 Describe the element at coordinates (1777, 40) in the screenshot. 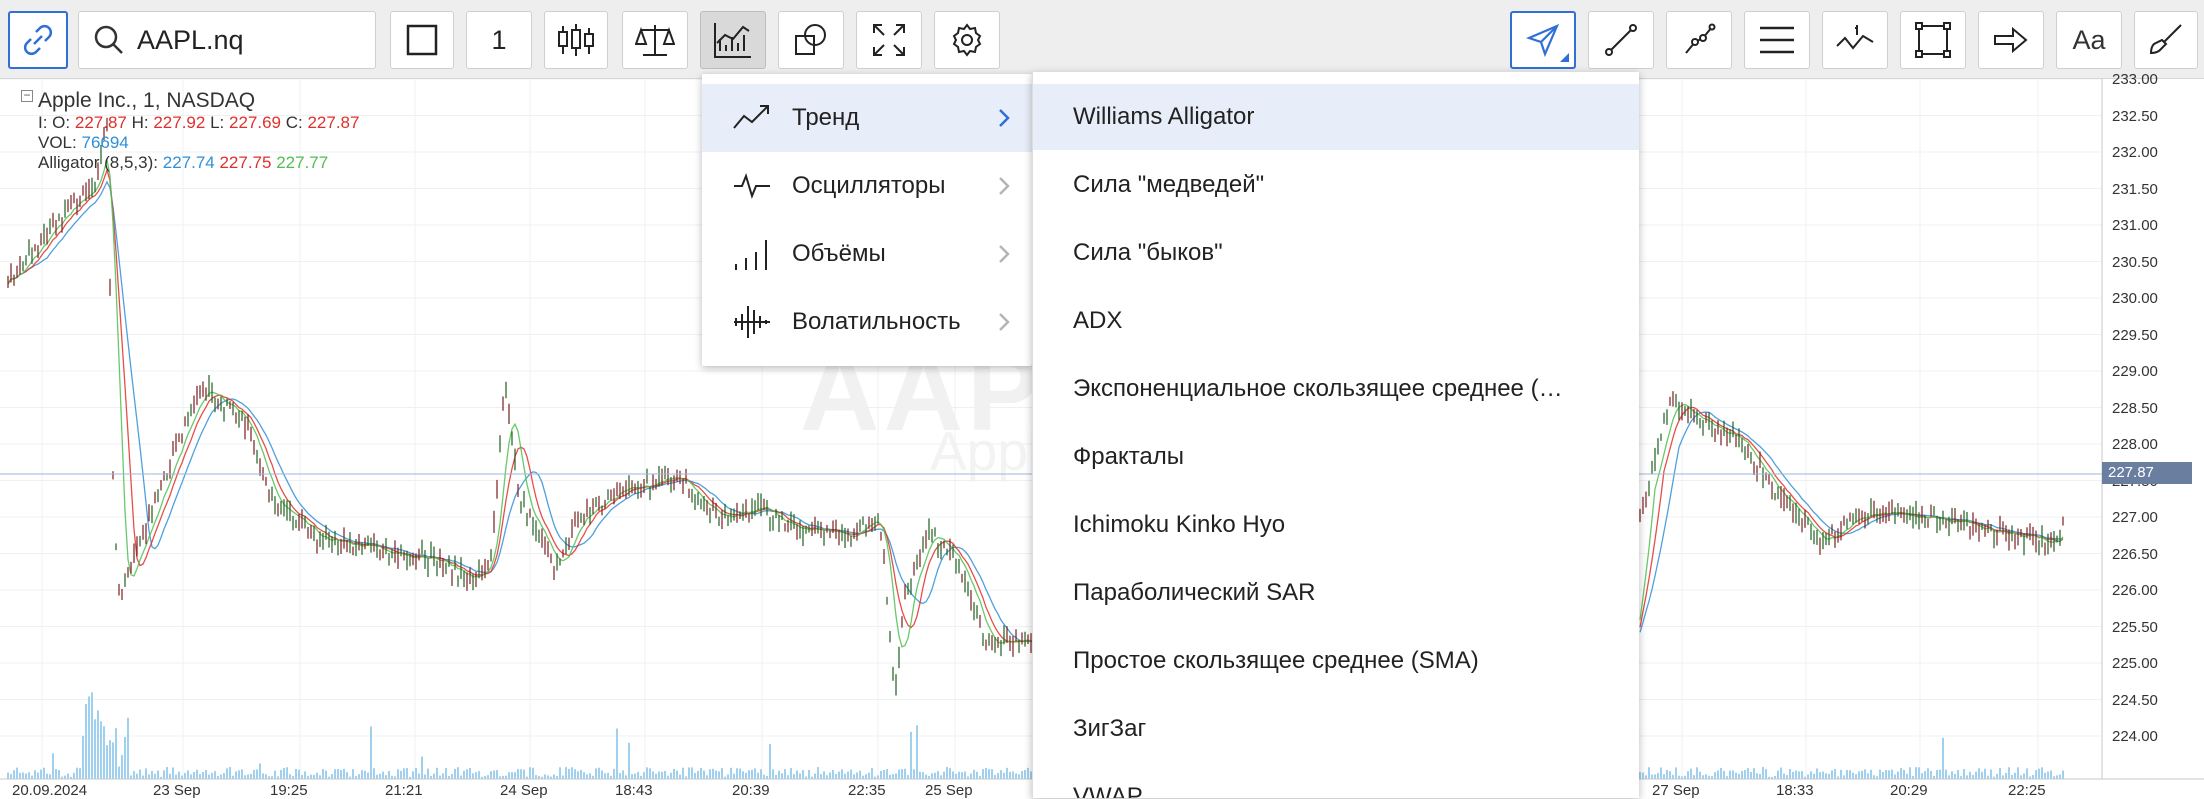

I see `channel-tool-button` at that location.